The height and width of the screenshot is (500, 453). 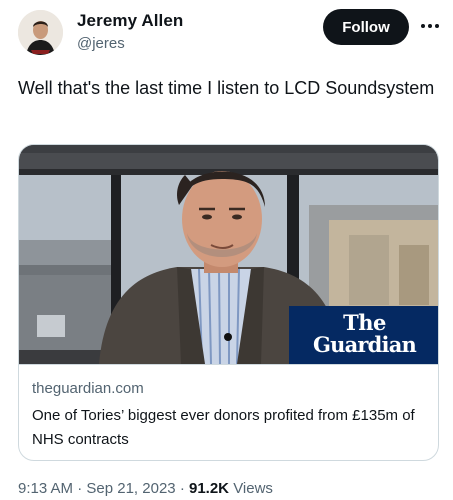 What do you see at coordinates (230, 32) in the screenshot?
I see `tweet-header: Jeremy Allen @jeres Follow` at bounding box center [230, 32].